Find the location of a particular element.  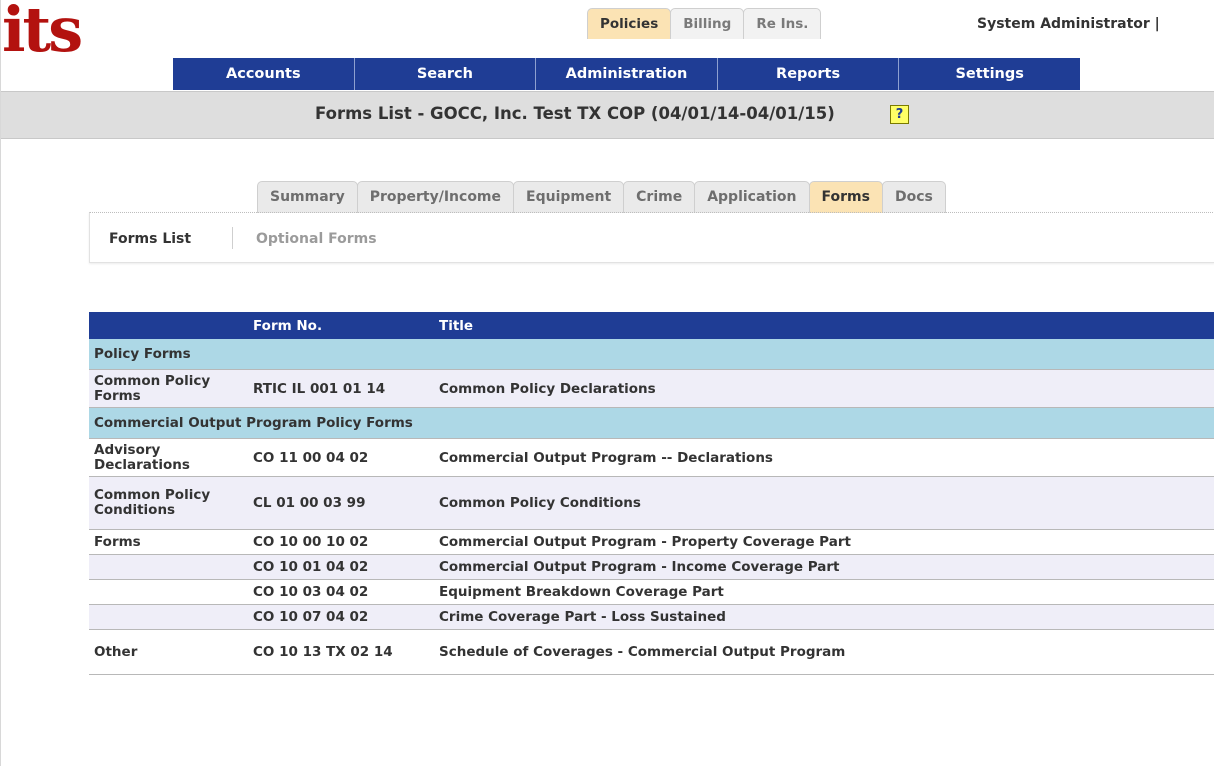

section-row: Policy Forms is located at coordinates (651, 354).